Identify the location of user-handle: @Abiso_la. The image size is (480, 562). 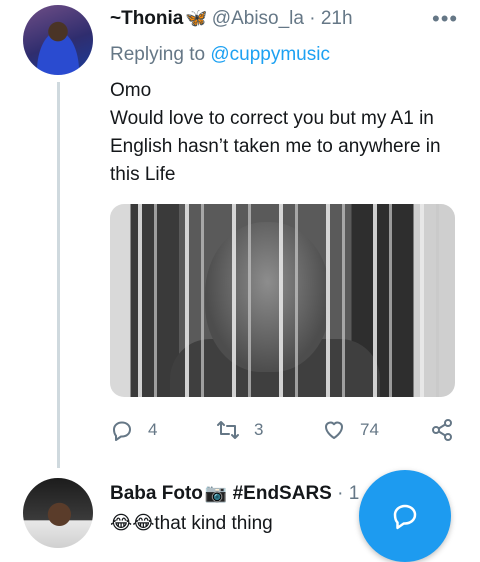
(258, 18).